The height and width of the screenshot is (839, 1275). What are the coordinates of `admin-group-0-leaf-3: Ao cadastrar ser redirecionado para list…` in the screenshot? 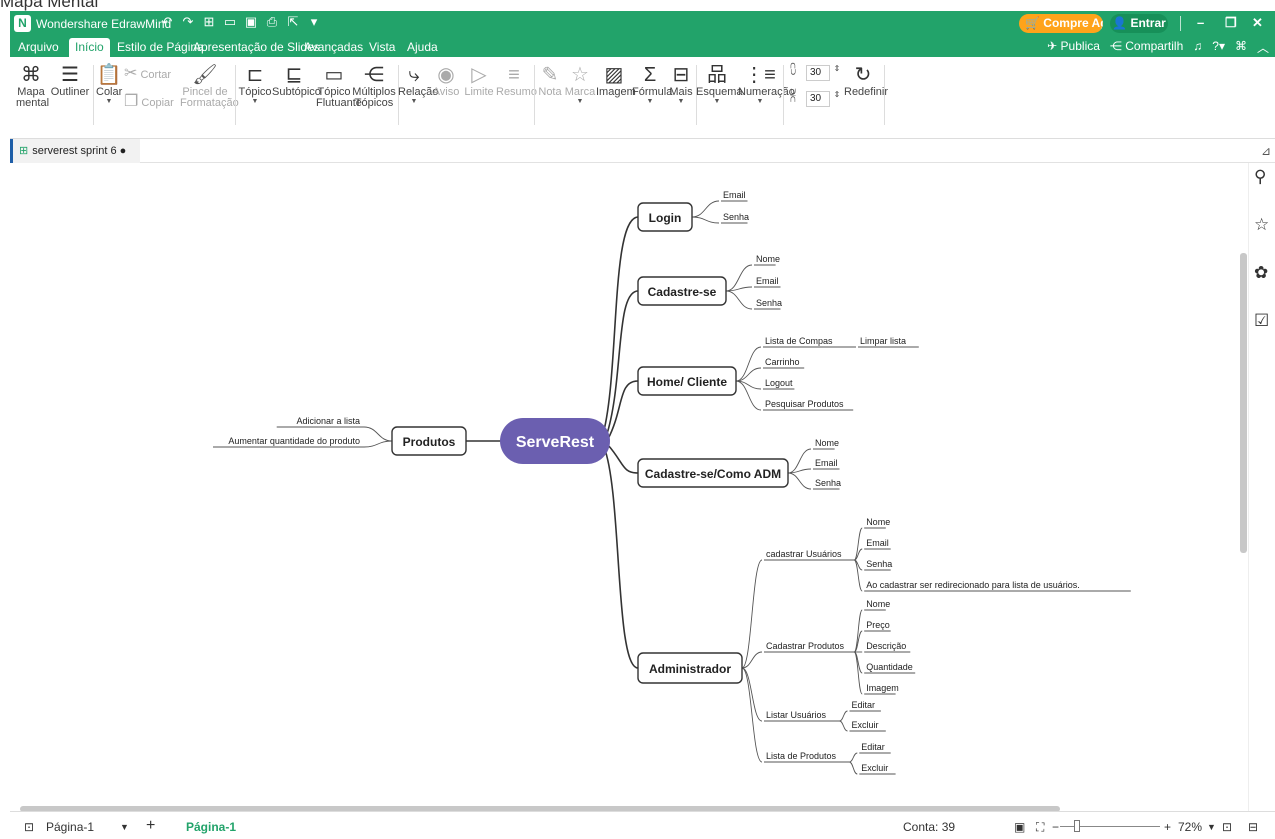 It's located at (973, 585).